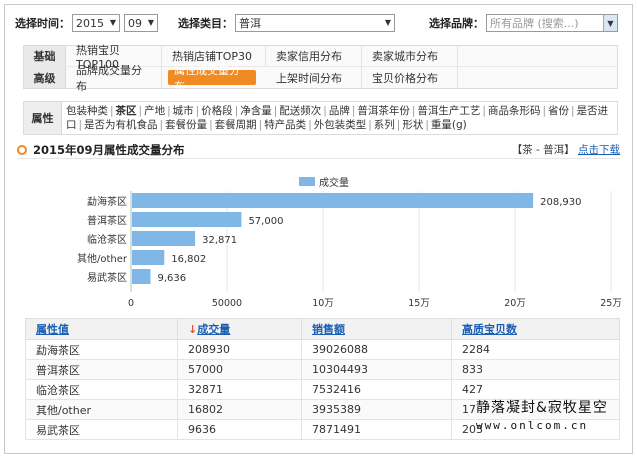  Describe the element at coordinates (514, 111) in the screenshot. I see `attribute-option: 商品条形码` at that location.